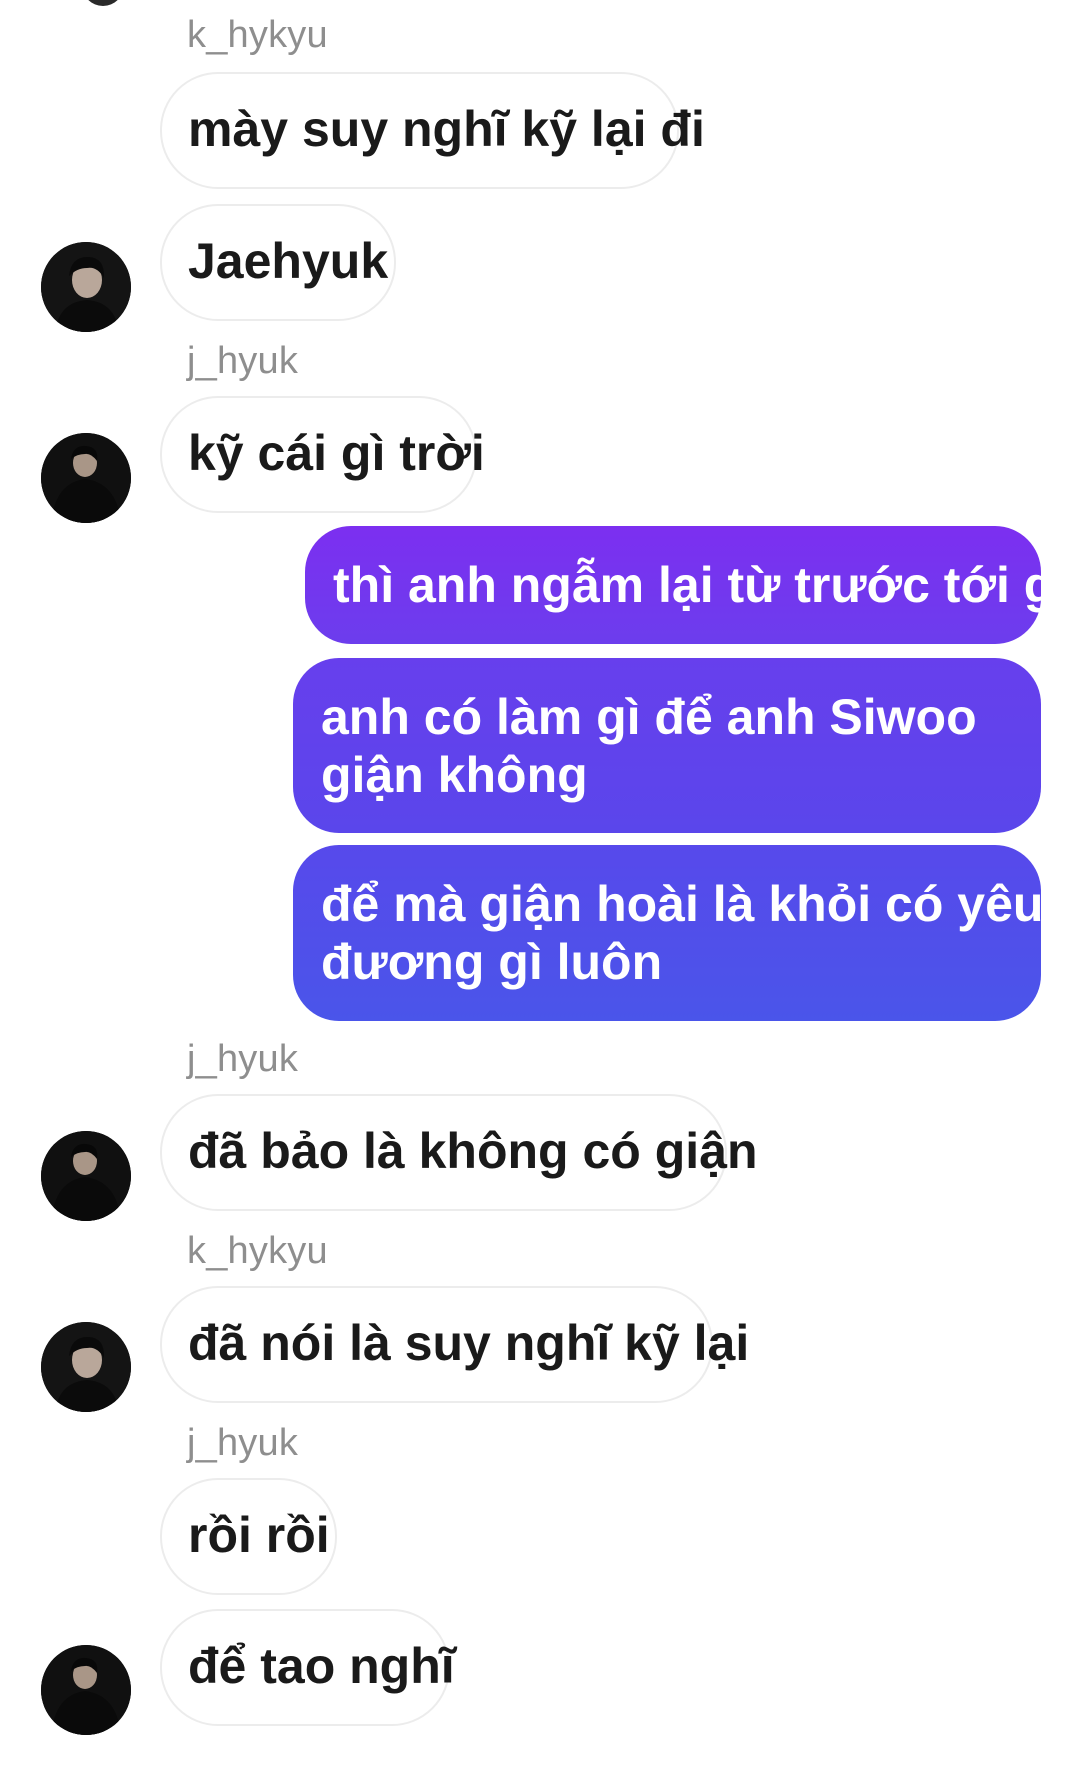  Describe the element at coordinates (288, 261) in the screenshot. I see `message-text: Jaehyuk` at that location.